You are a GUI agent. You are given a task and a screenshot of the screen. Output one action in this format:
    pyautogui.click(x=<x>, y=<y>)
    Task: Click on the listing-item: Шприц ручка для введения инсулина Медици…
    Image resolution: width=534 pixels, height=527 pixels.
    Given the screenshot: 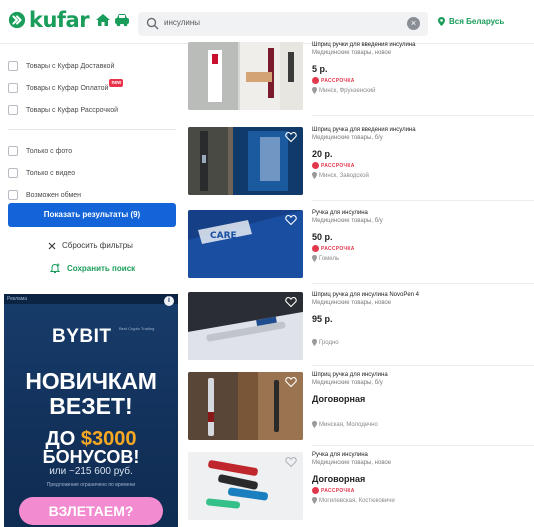 What is the action you would take?
    pyautogui.click(x=361, y=162)
    